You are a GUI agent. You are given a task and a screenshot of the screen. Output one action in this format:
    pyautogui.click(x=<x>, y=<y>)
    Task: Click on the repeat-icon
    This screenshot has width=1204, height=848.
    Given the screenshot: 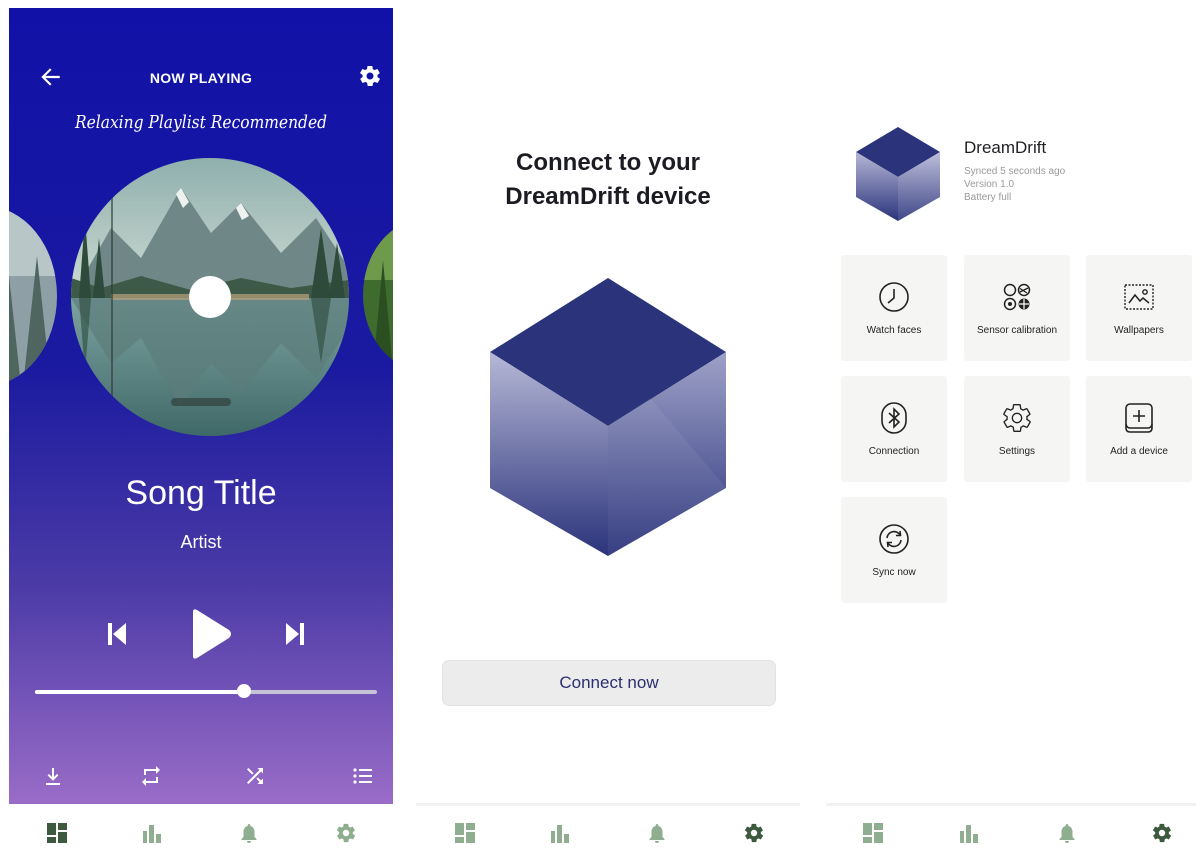 What is the action you would take?
    pyautogui.click(x=151, y=776)
    